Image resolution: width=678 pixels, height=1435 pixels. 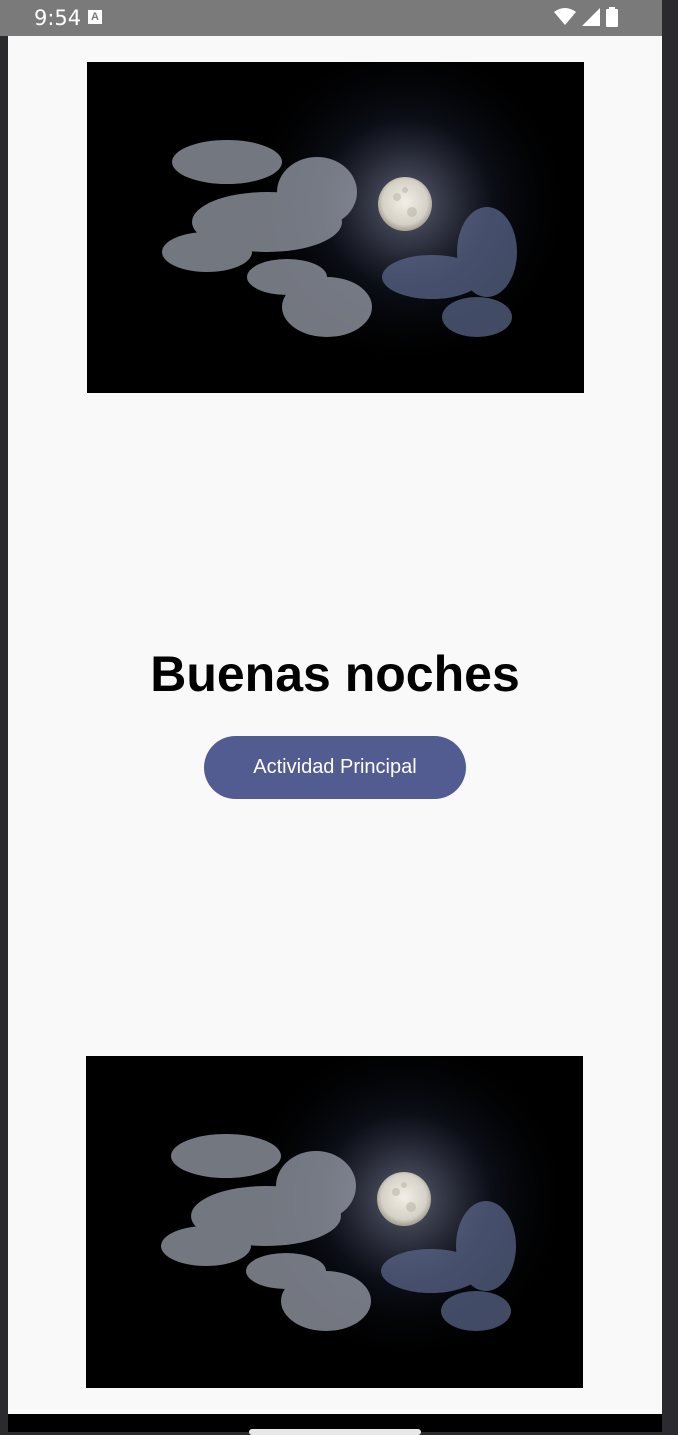 What do you see at coordinates (335, 1424) in the screenshot?
I see `navigation-bar` at bounding box center [335, 1424].